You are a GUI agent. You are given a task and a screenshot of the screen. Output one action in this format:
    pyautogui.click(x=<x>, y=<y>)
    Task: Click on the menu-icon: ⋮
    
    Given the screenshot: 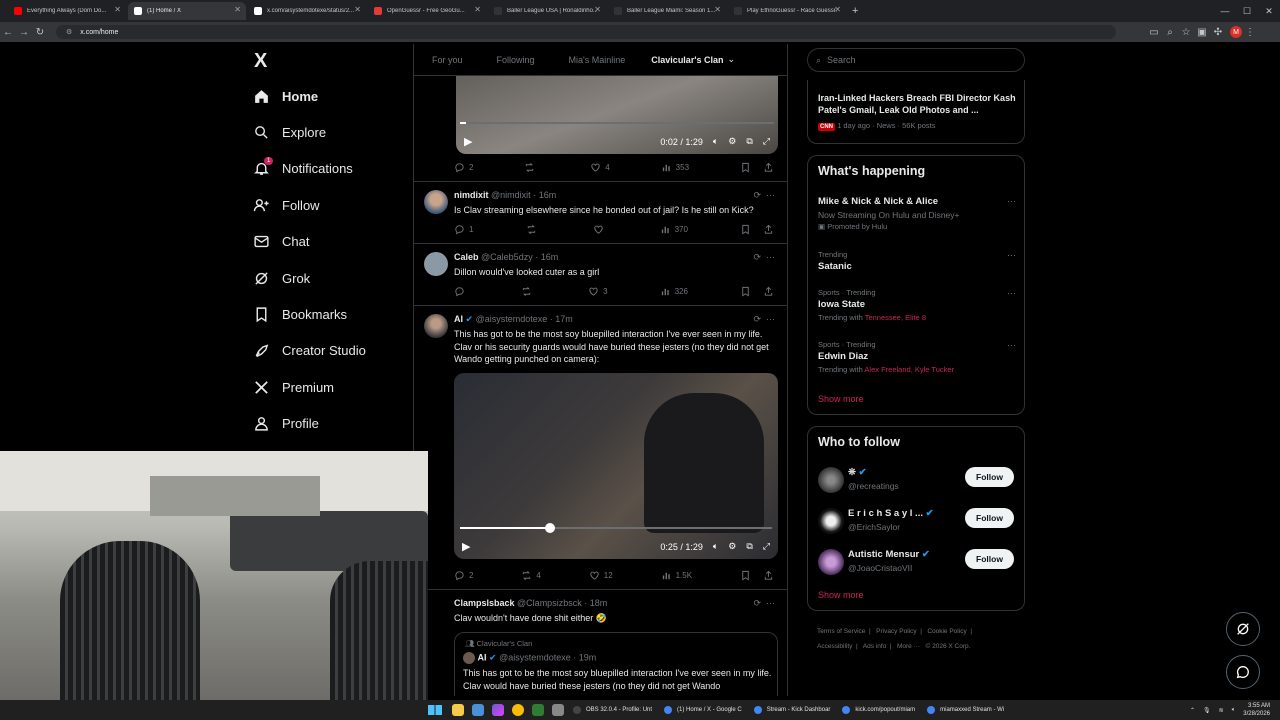 What is the action you would take?
    pyautogui.click(x=1250, y=32)
    